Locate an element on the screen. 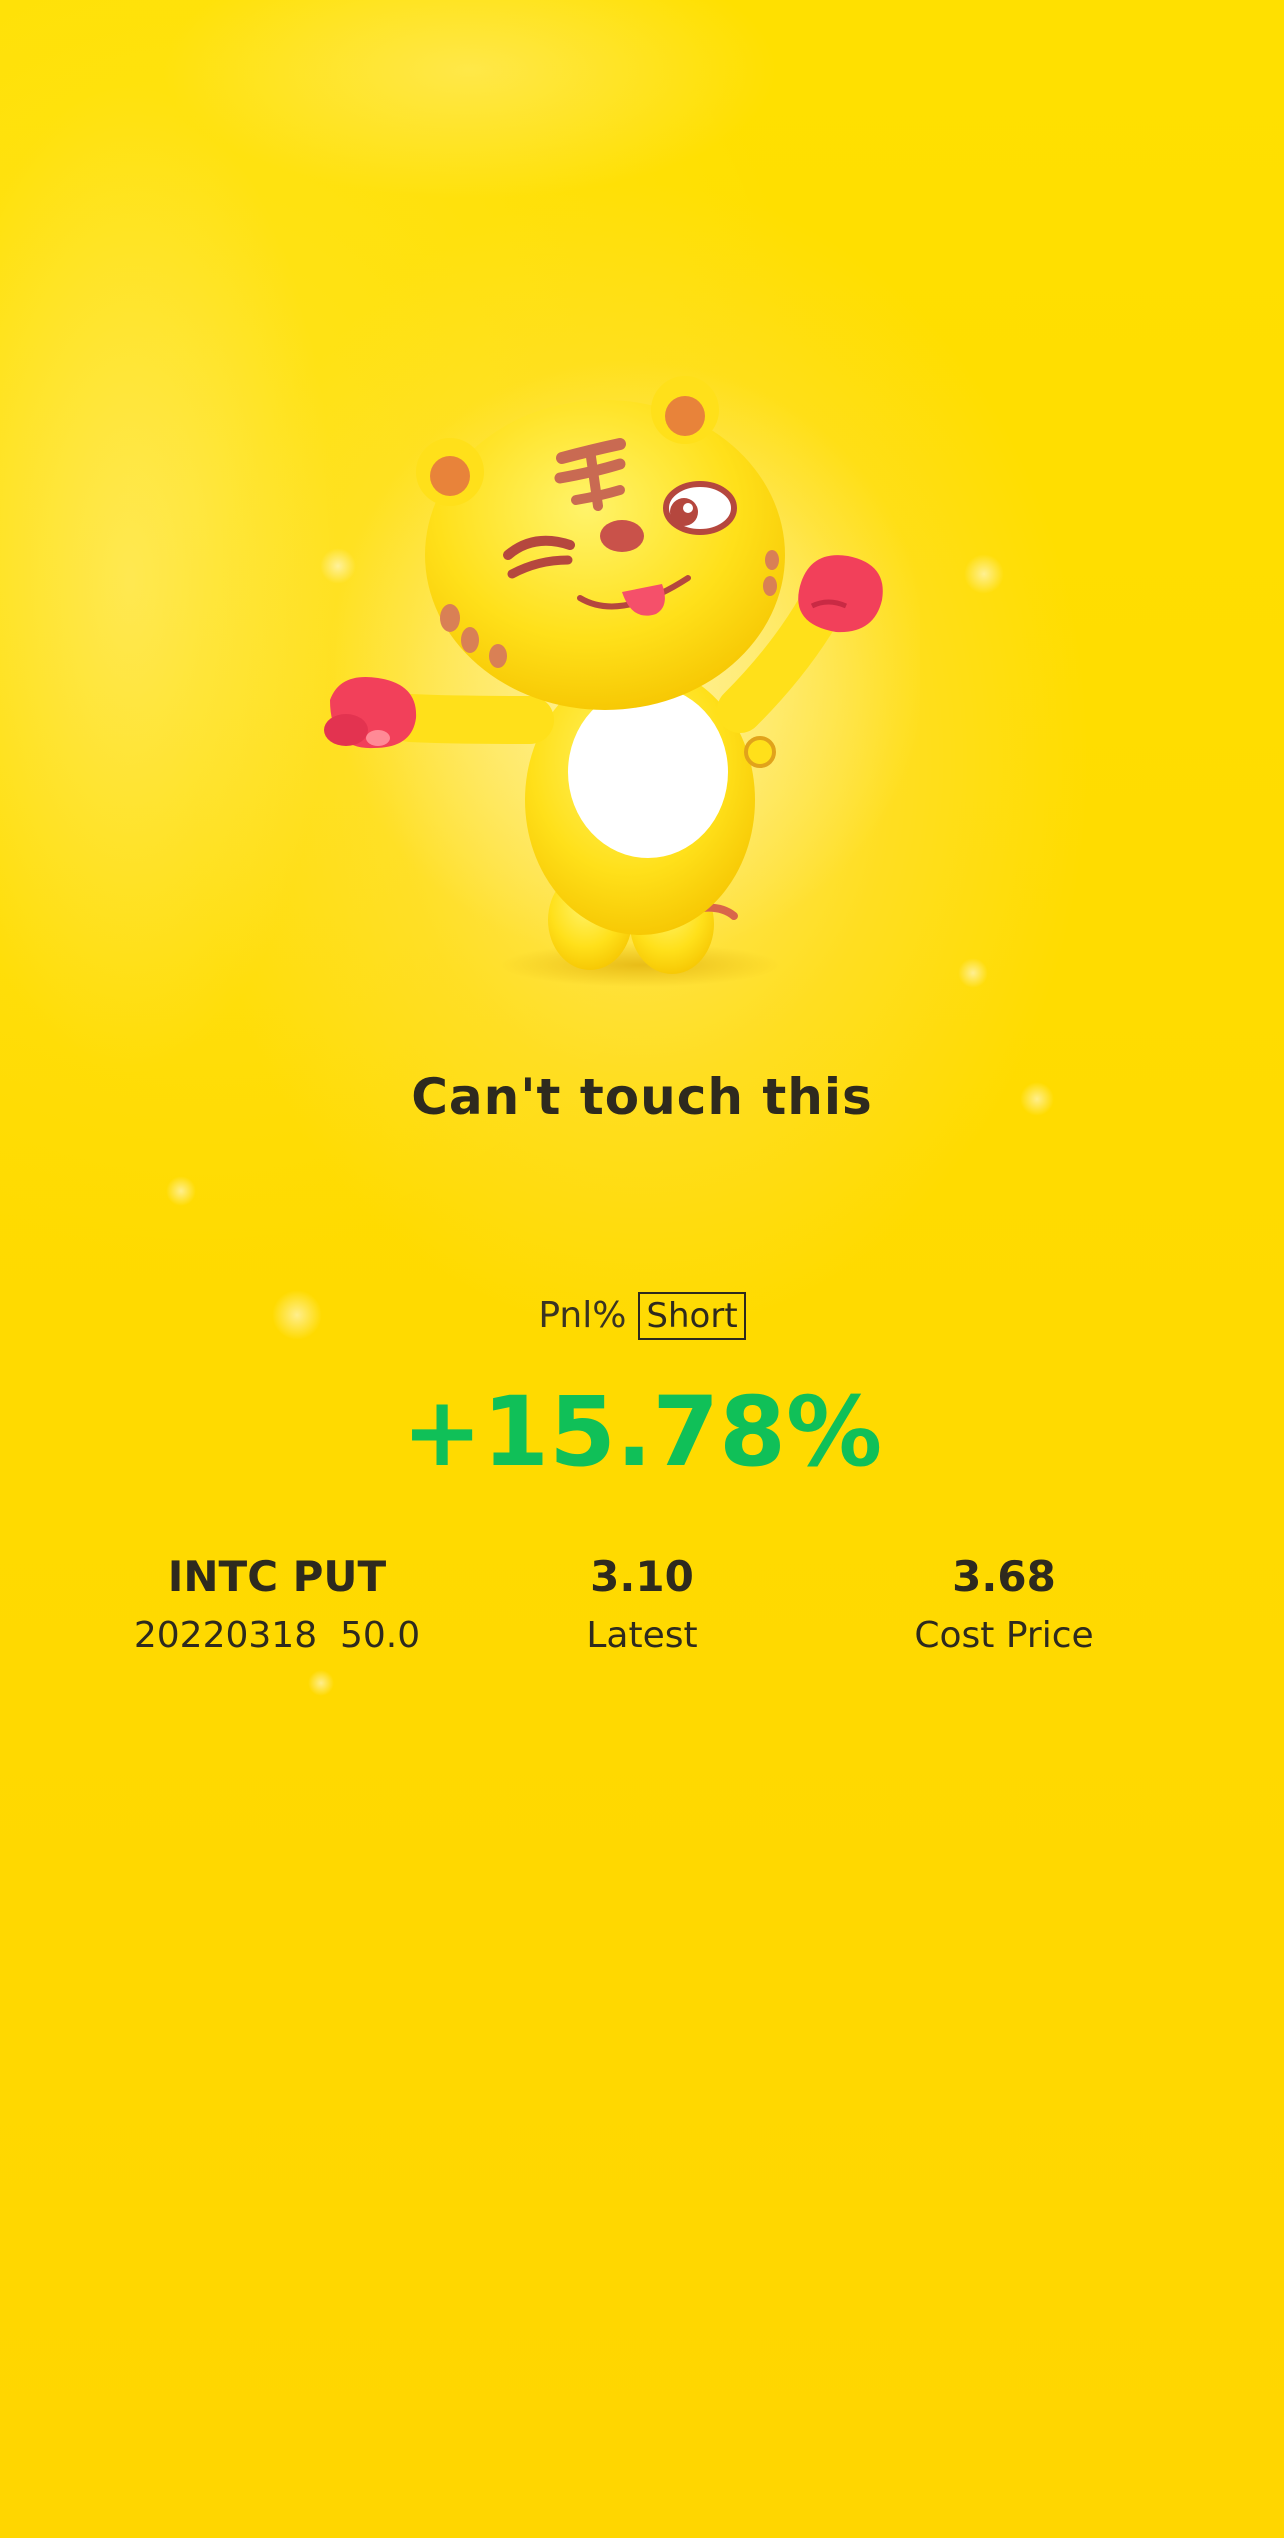 Image resolution: width=1284 pixels, height=2538 pixels. pnl-value: +15.78% is located at coordinates (642, 1432).